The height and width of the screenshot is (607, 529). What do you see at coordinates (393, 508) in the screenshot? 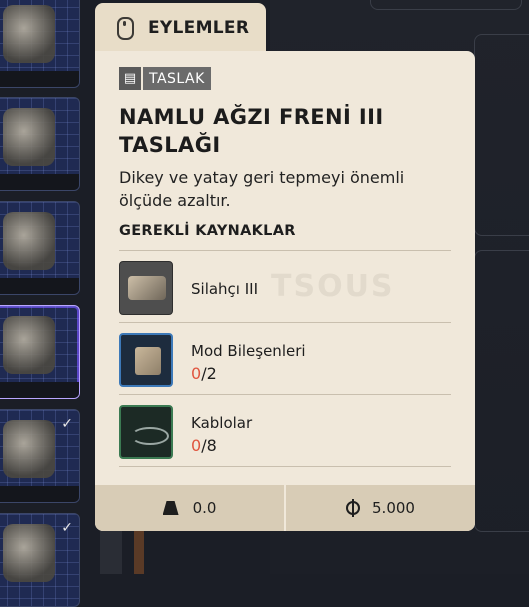
I see `price-value: 5.000` at bounding box center [393, 508].